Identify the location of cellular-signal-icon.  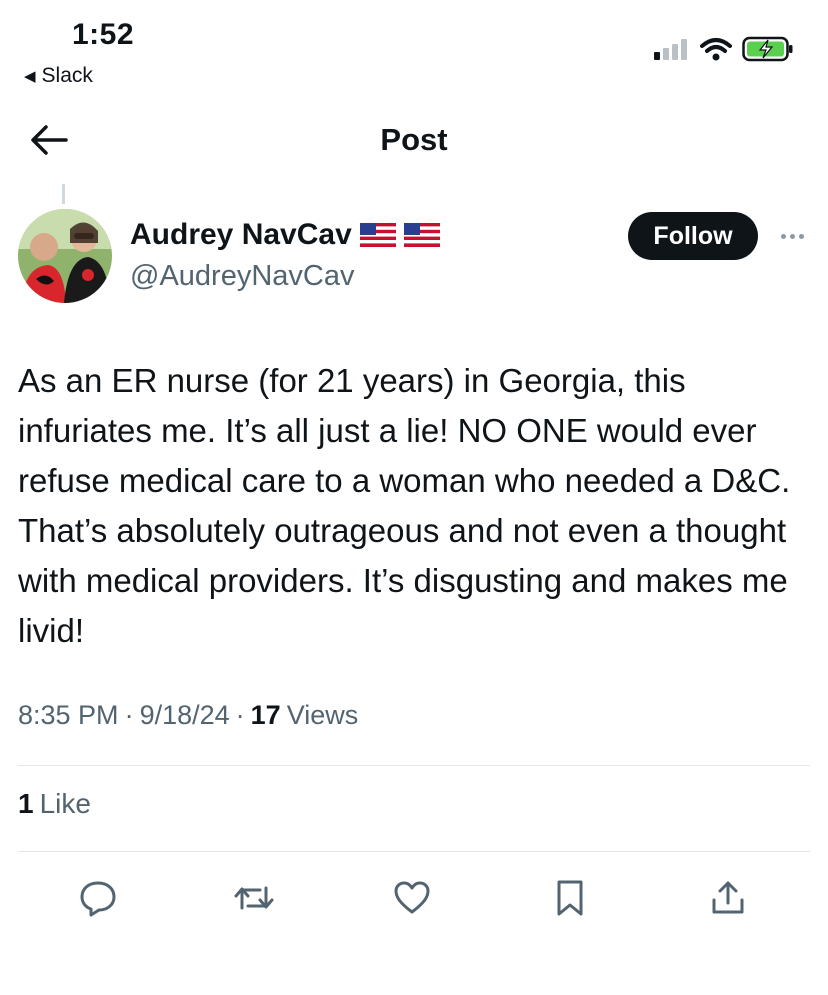
(670, 49).